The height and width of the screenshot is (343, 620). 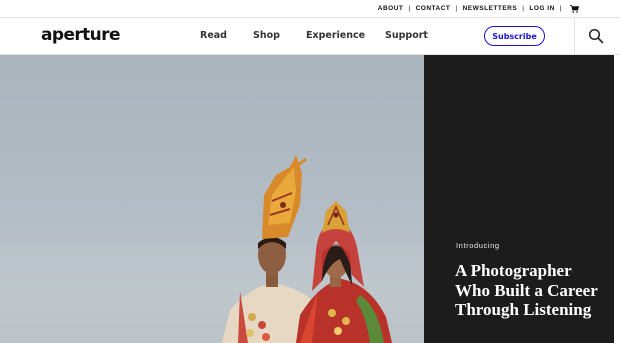 What do you see at coordinates (574, 9) in the screenshot?
I see `cart-icon` at bounding box center [574, 9].